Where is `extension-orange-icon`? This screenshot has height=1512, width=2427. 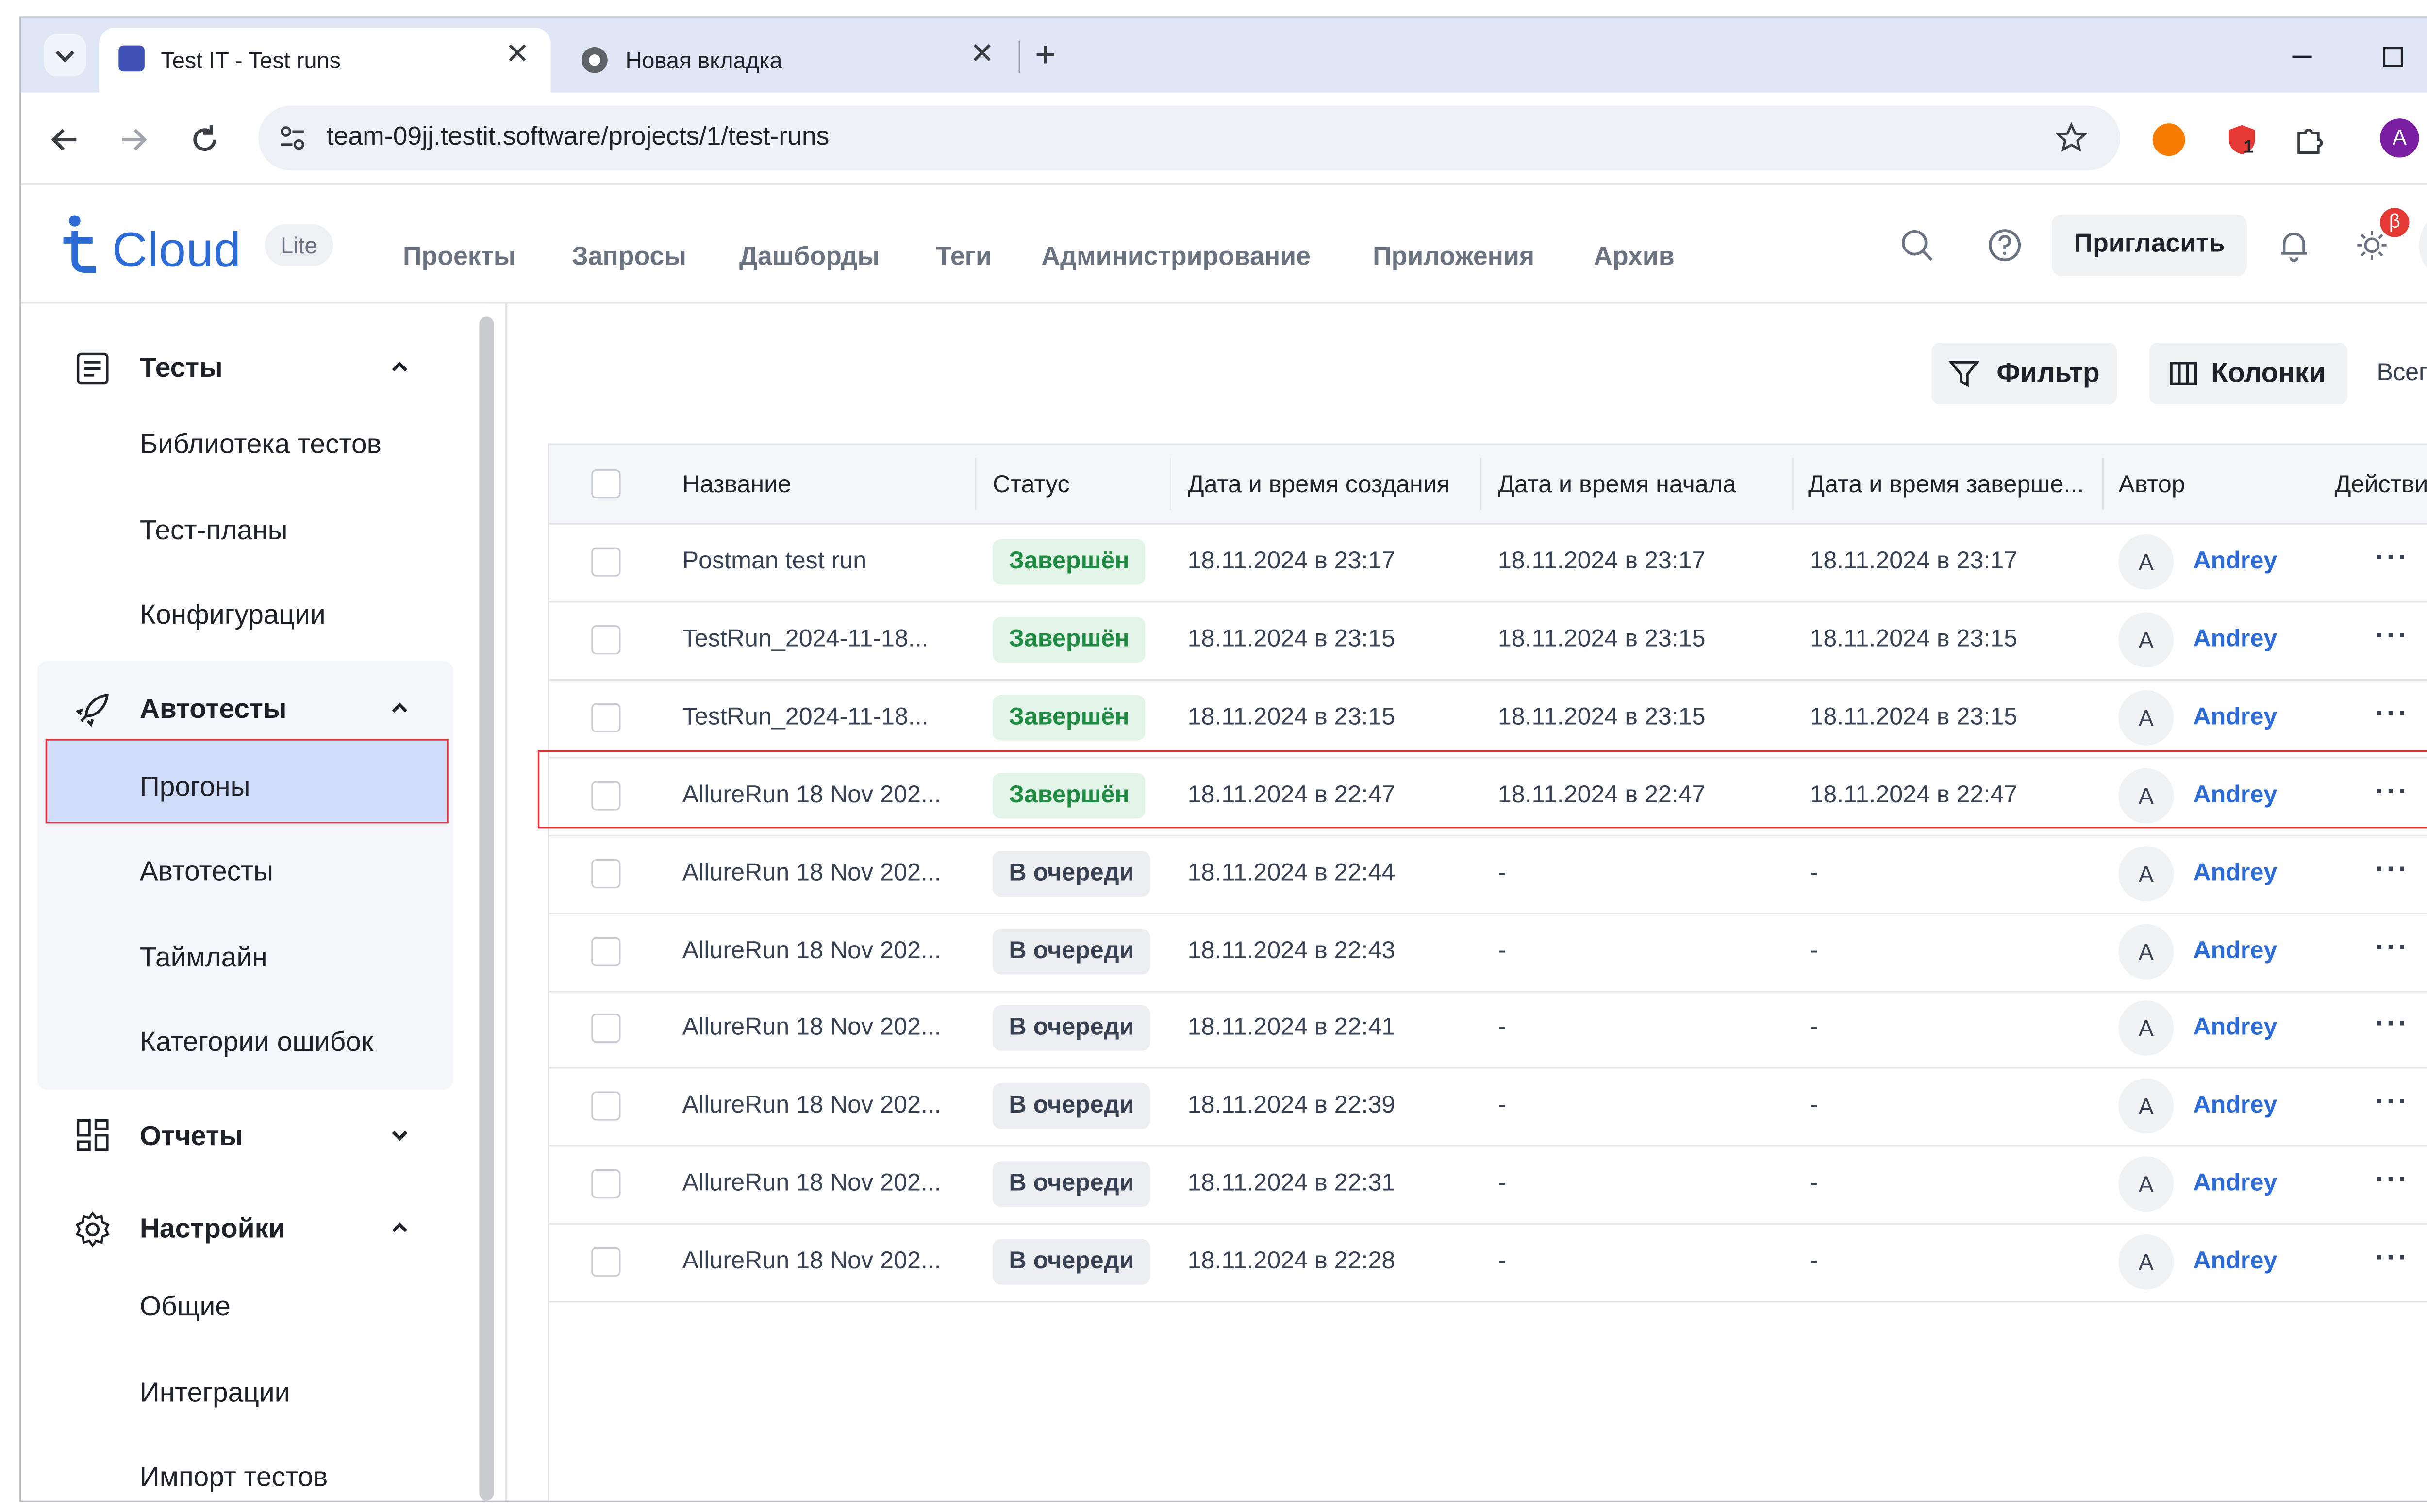
extension-orange-icon is located at coordinates (2168, 139).